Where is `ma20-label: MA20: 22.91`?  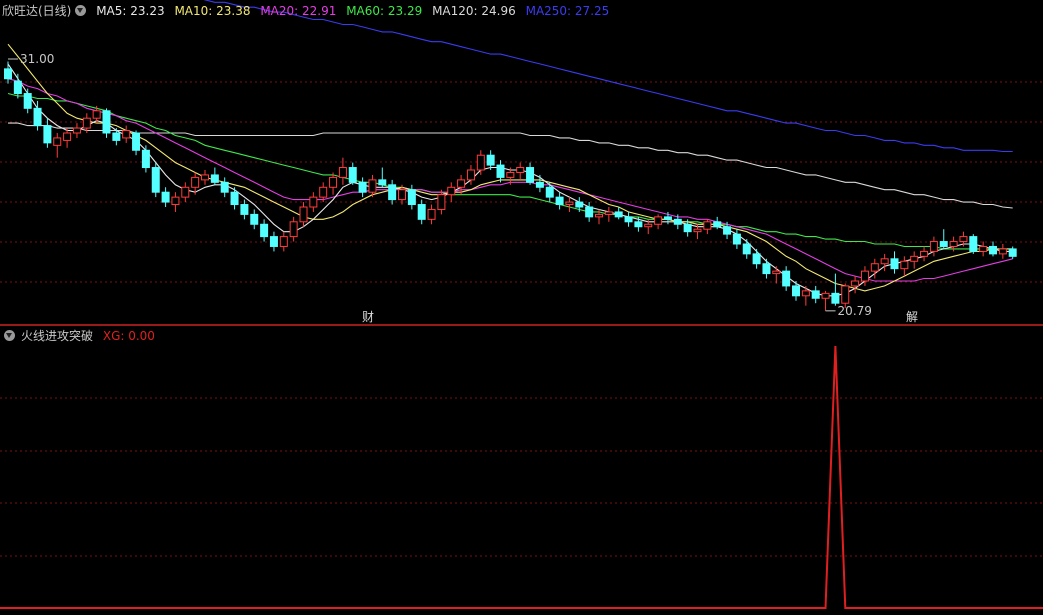
ma20-label: MA20: 22.91 is located at coordinates (298, 11).